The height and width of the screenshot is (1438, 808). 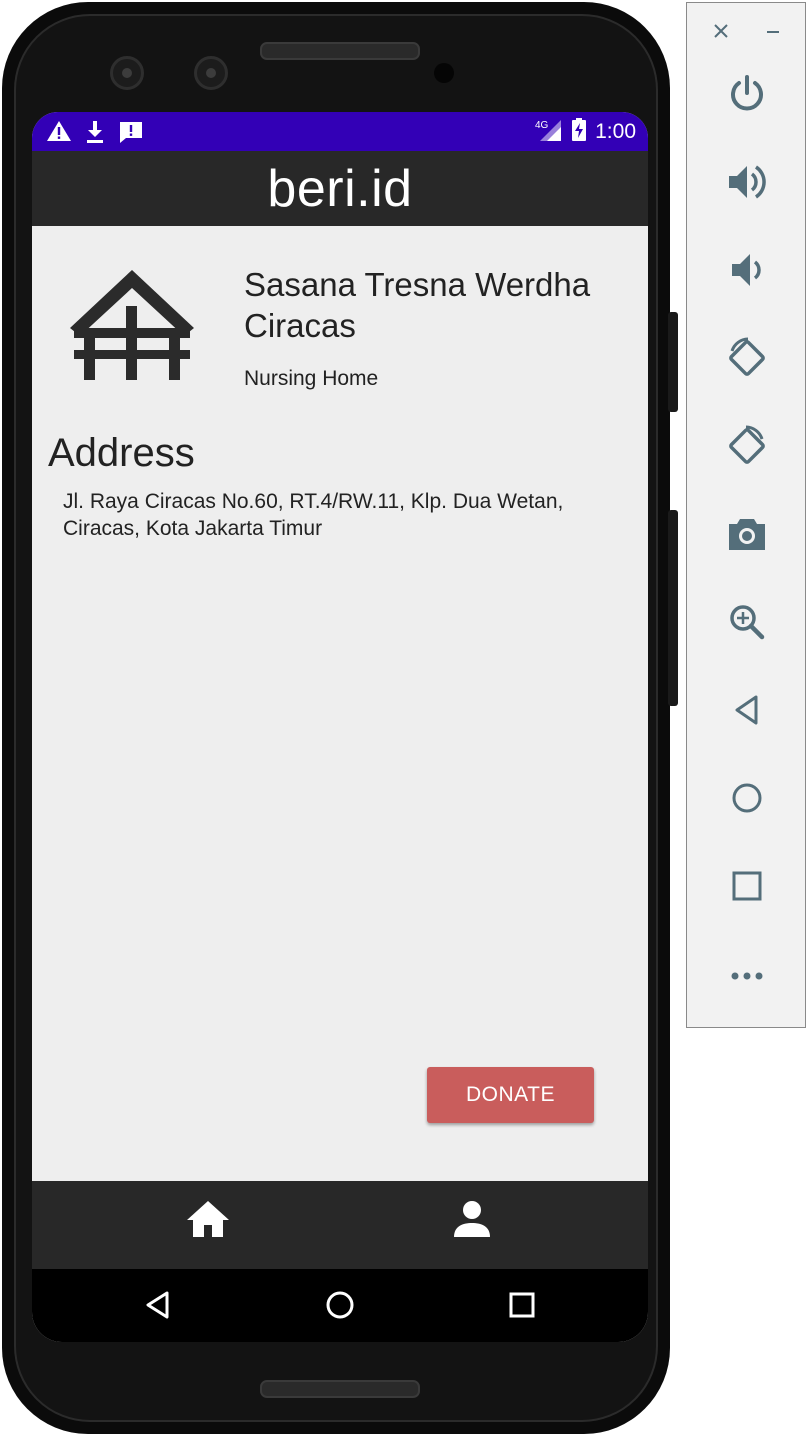 I want to click on house-icon, so click(x=132, y=326).